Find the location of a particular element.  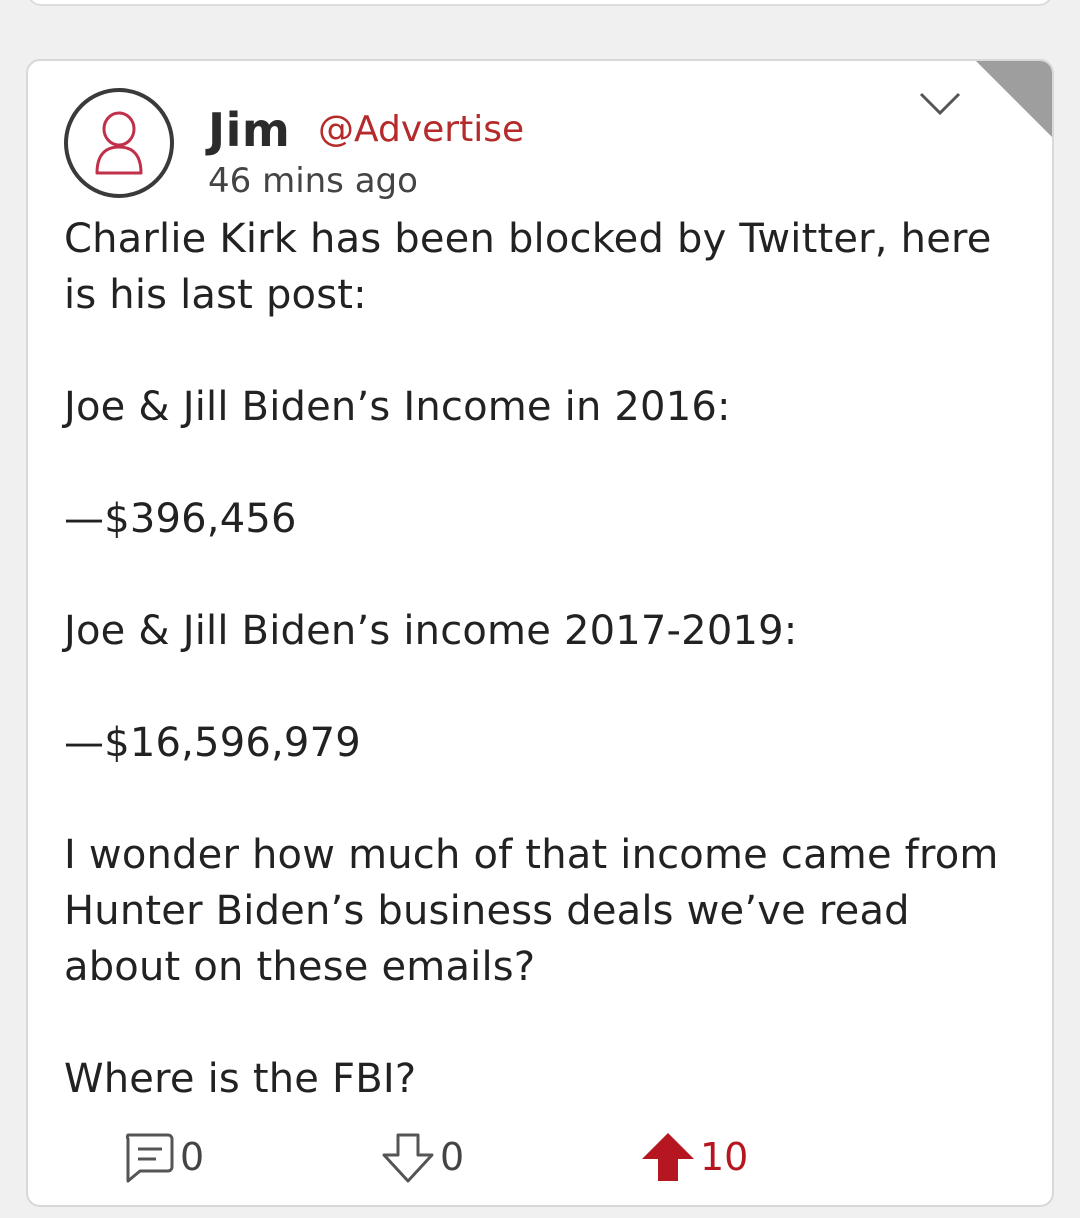

author-handle: @Advertise is located at coordinates (421, 129).